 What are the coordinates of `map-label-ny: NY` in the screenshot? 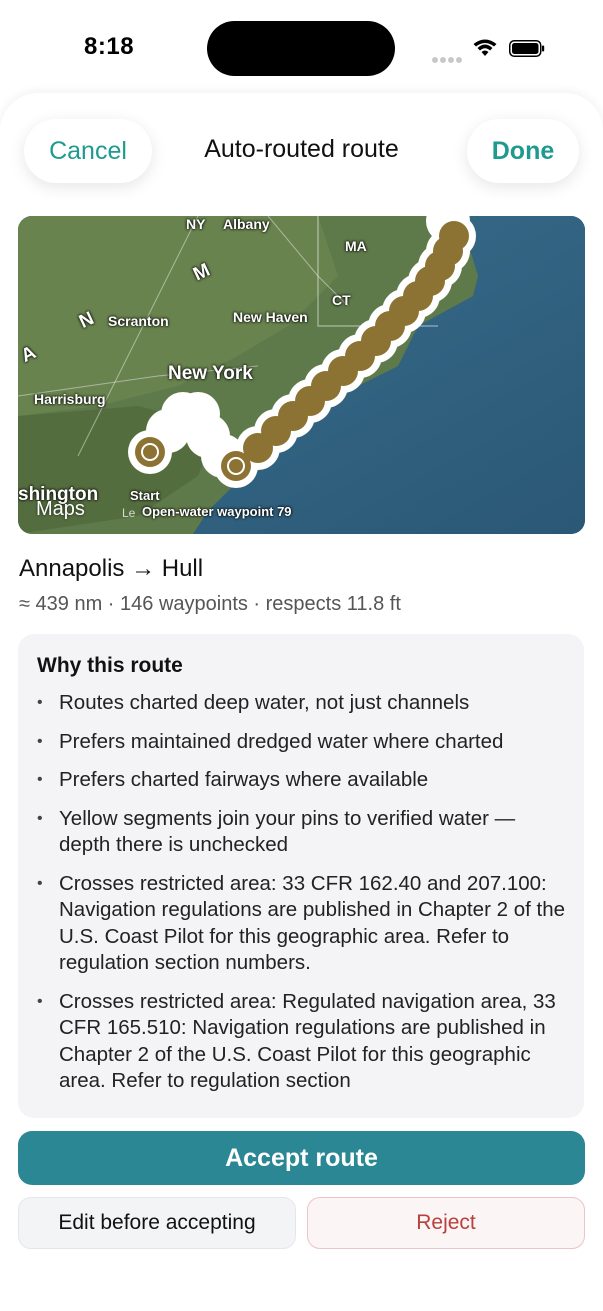 It's located at (196, 224).